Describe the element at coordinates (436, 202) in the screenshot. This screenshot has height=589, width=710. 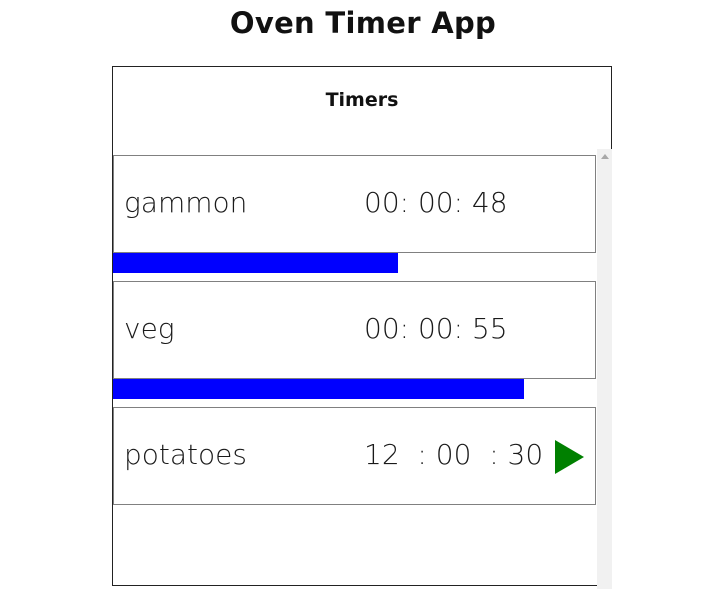
I see `timer-time: 00: 00: 48` at that location.